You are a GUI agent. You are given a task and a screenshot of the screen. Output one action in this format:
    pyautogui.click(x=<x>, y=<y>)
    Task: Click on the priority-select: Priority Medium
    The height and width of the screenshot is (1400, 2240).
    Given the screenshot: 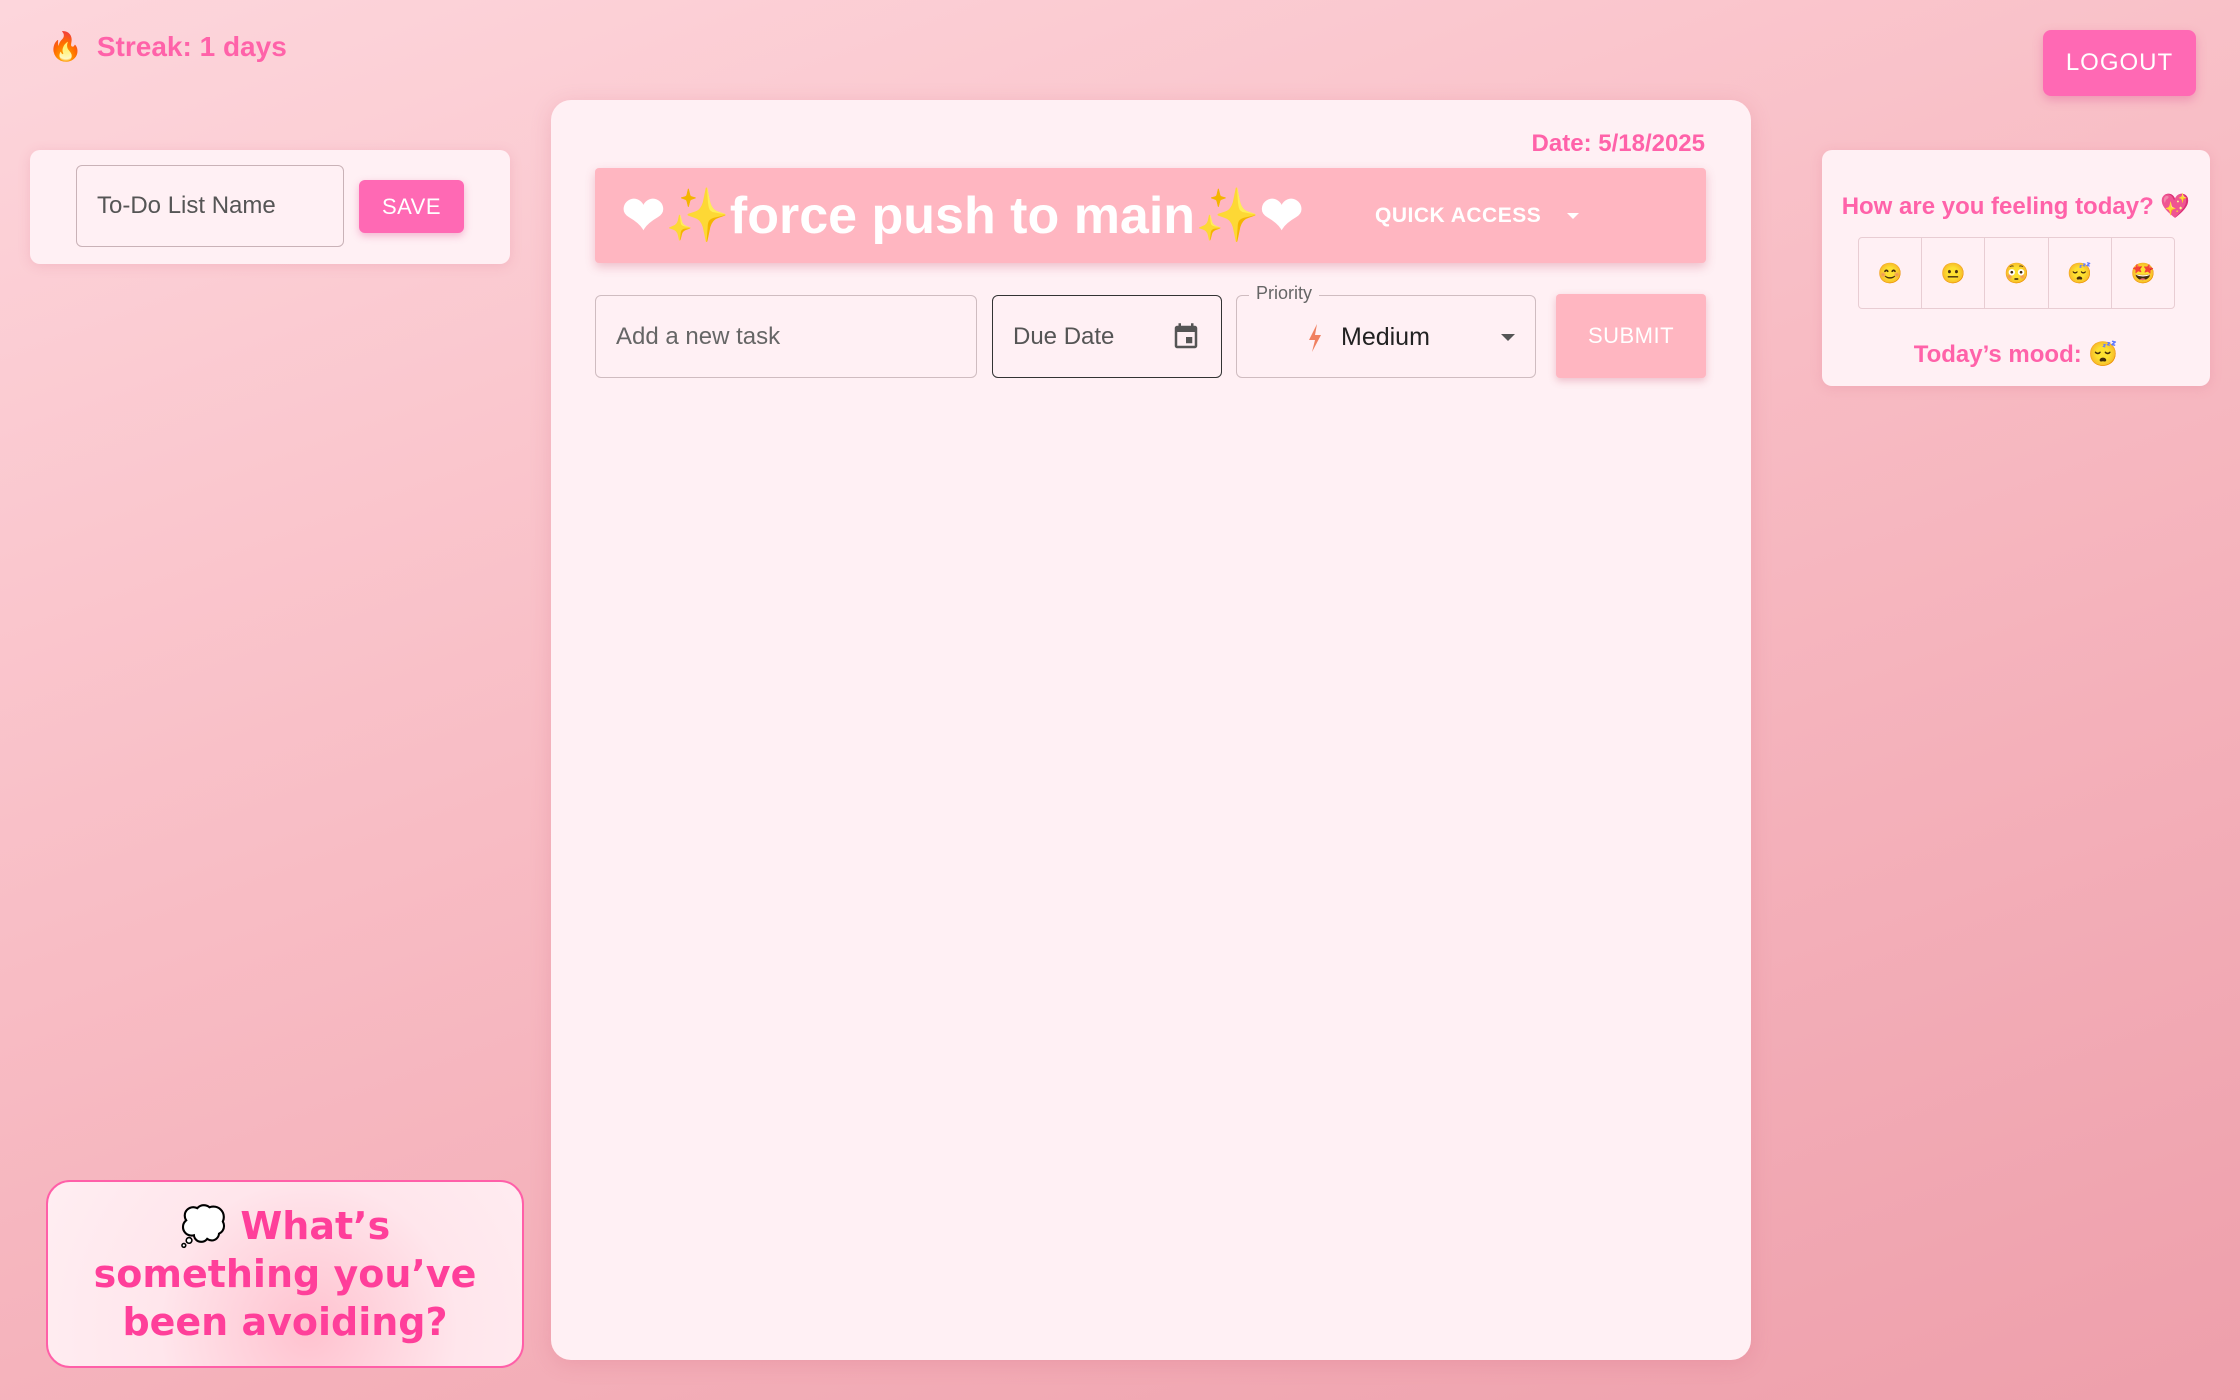 What is the action you would take?
    pyautogui.click(x=1386, y=331)
    